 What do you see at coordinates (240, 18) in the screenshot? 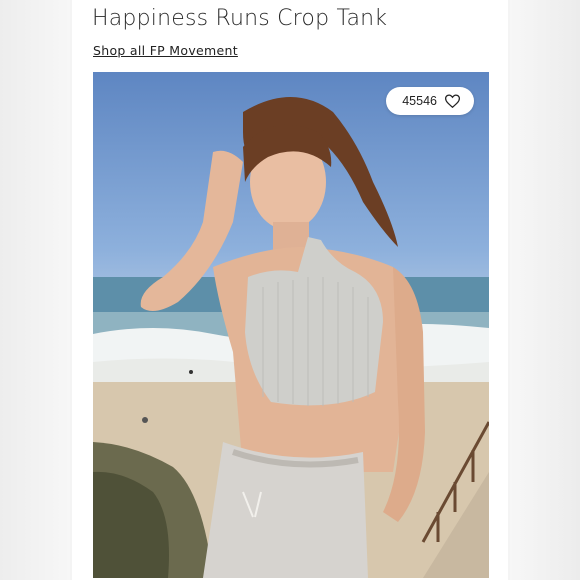
I see `product-title: Happiness Runs Crop Tank` at bounding box center [240, 18].